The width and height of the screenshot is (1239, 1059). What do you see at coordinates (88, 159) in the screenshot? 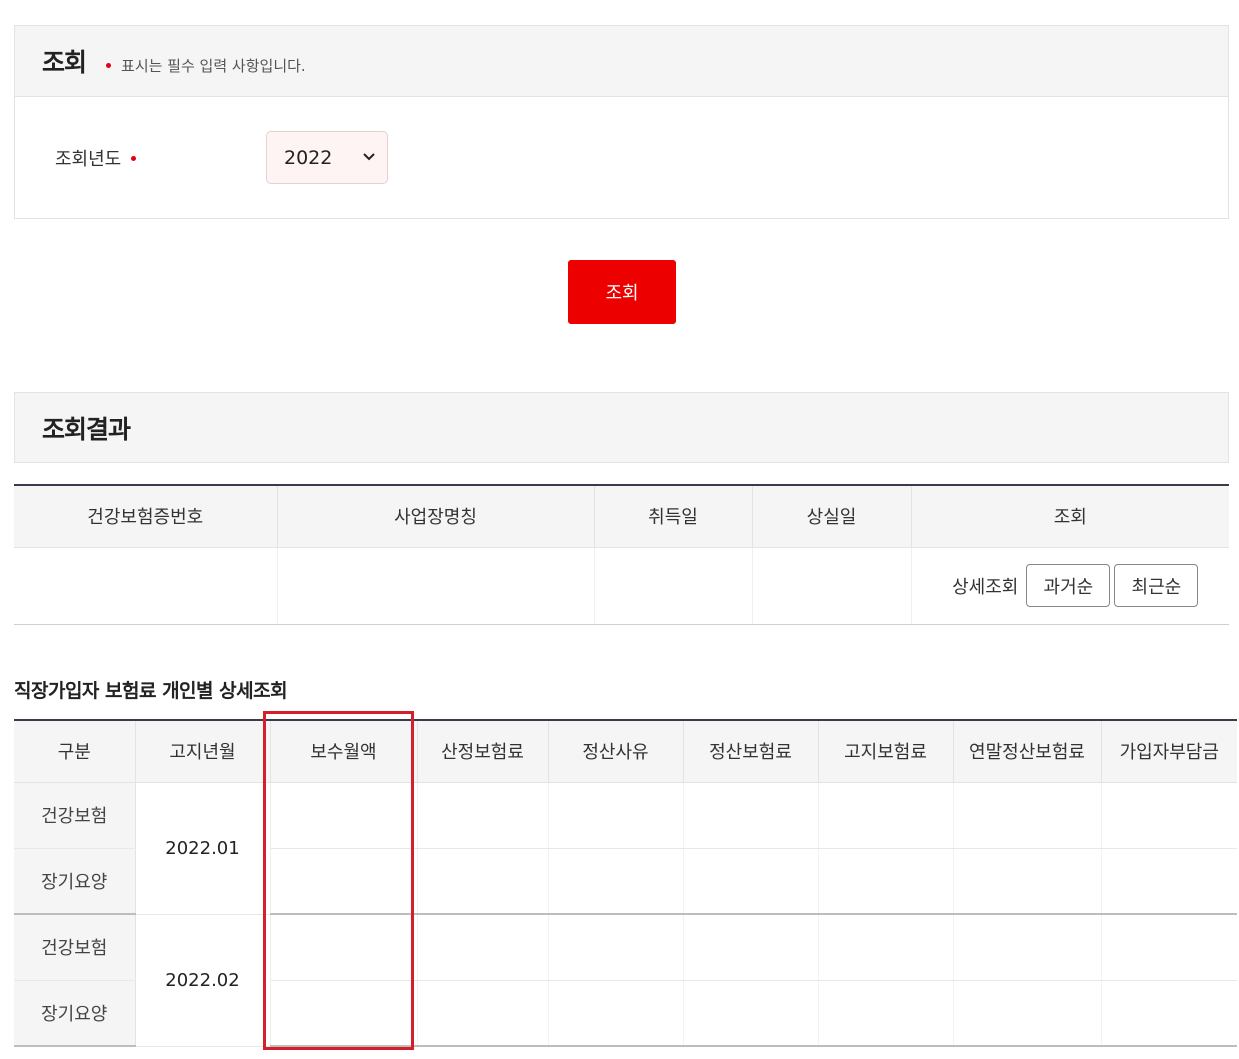
I see `year-label-text: 조회년도` at bounding box center [88, 159].